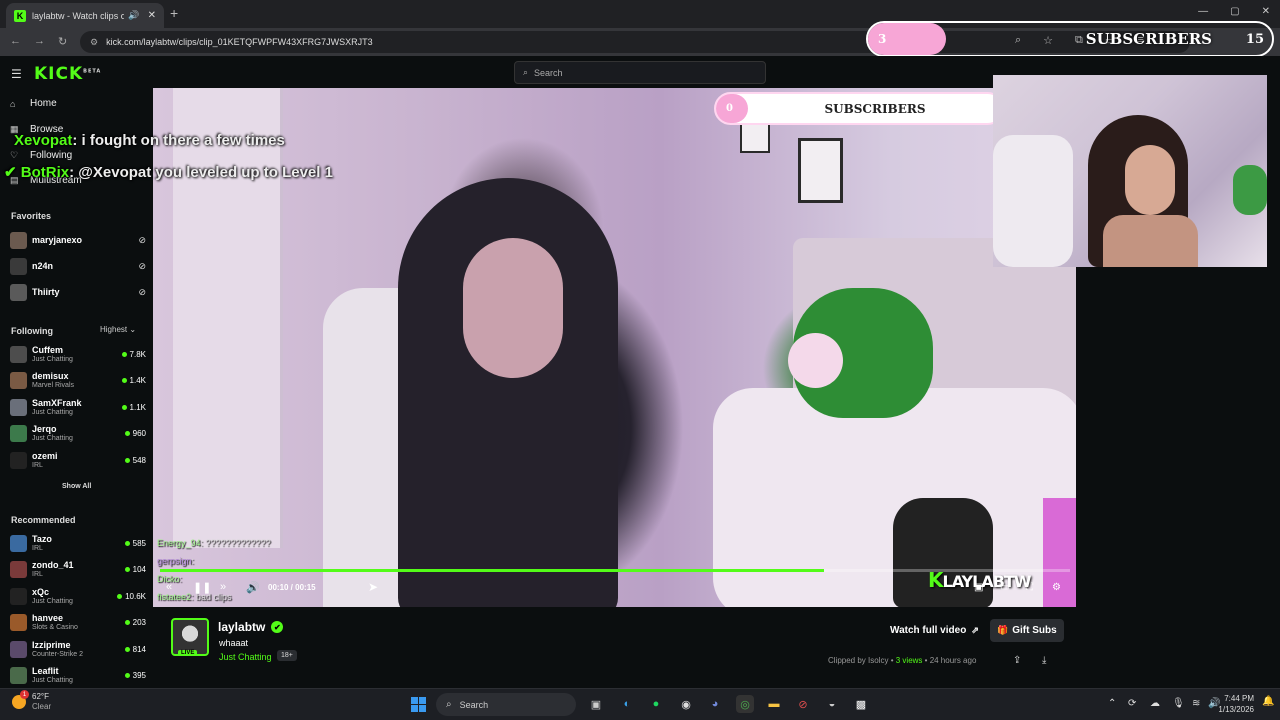 The image size is (1280, 720). What do you see at coordinates (715, 704) in the screenshot?
I see `discord-icon: ◕` at bounding box center [715, 704].